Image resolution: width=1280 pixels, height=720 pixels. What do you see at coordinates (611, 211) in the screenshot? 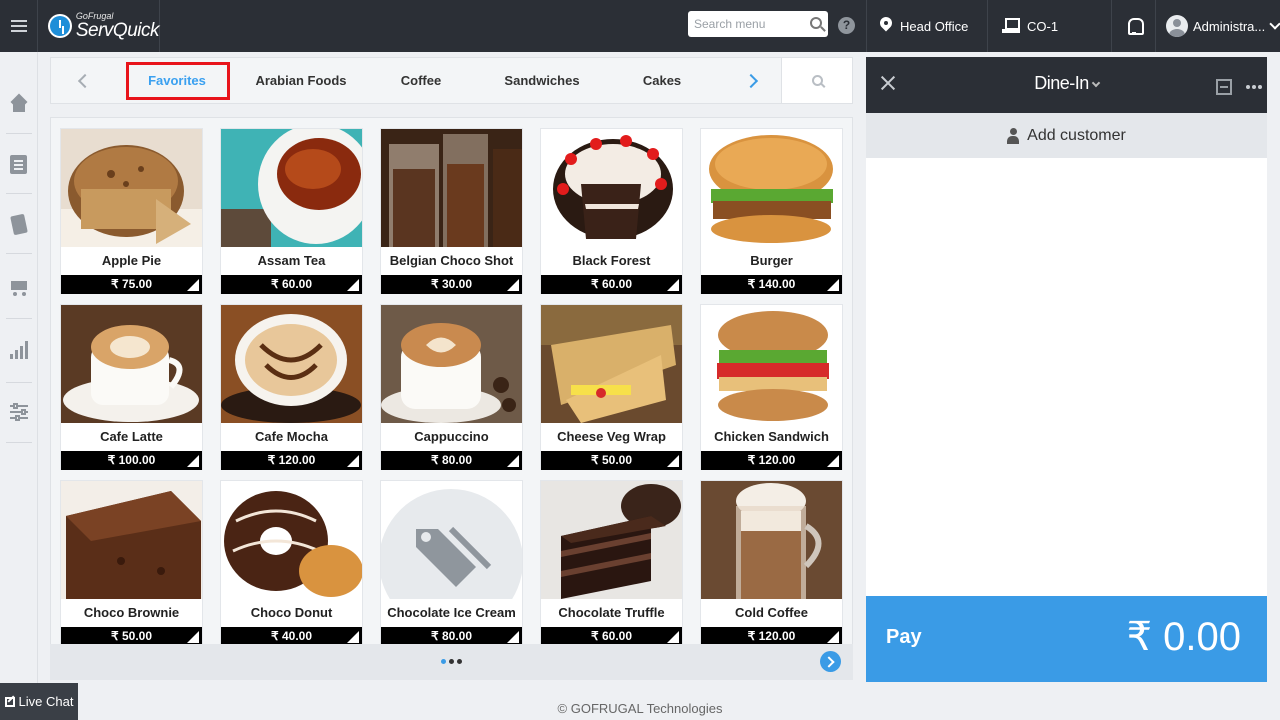
I see `product-card: Black Forest ₹ 60.00` at bounding box center [611, 211].